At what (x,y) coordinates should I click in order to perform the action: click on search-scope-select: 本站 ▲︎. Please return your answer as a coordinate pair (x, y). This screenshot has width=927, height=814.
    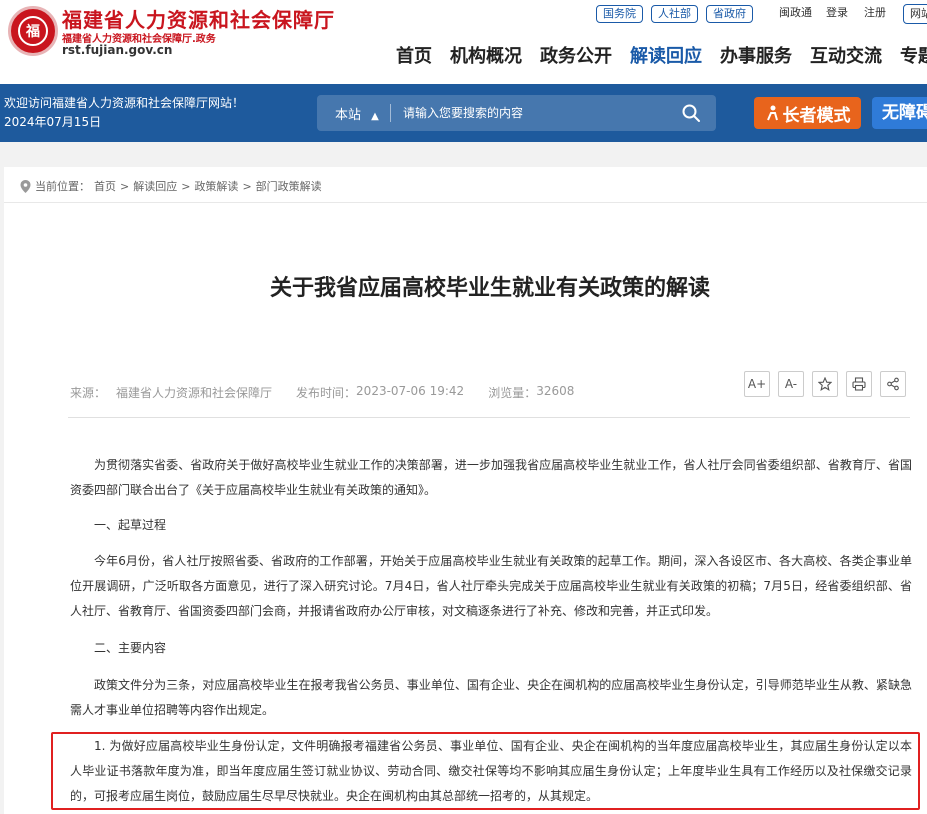
    Looking at the image, I should click on (357, 113).